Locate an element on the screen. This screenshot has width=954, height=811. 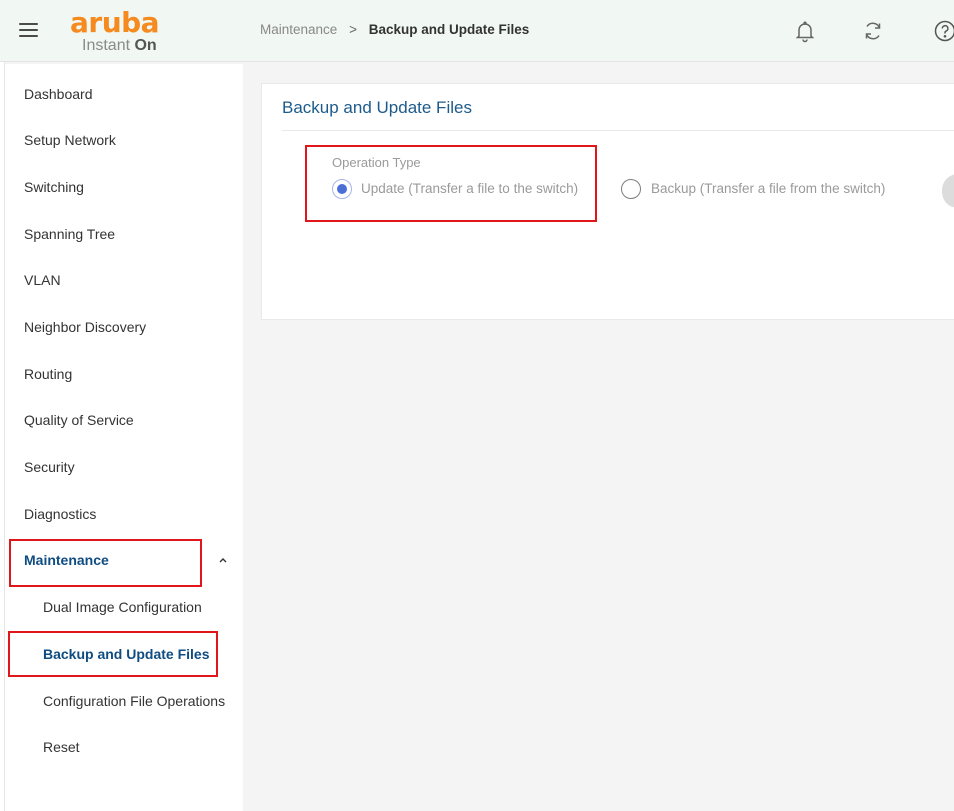
logo-subtitle: Instant On is located at coordinates (119, 45).